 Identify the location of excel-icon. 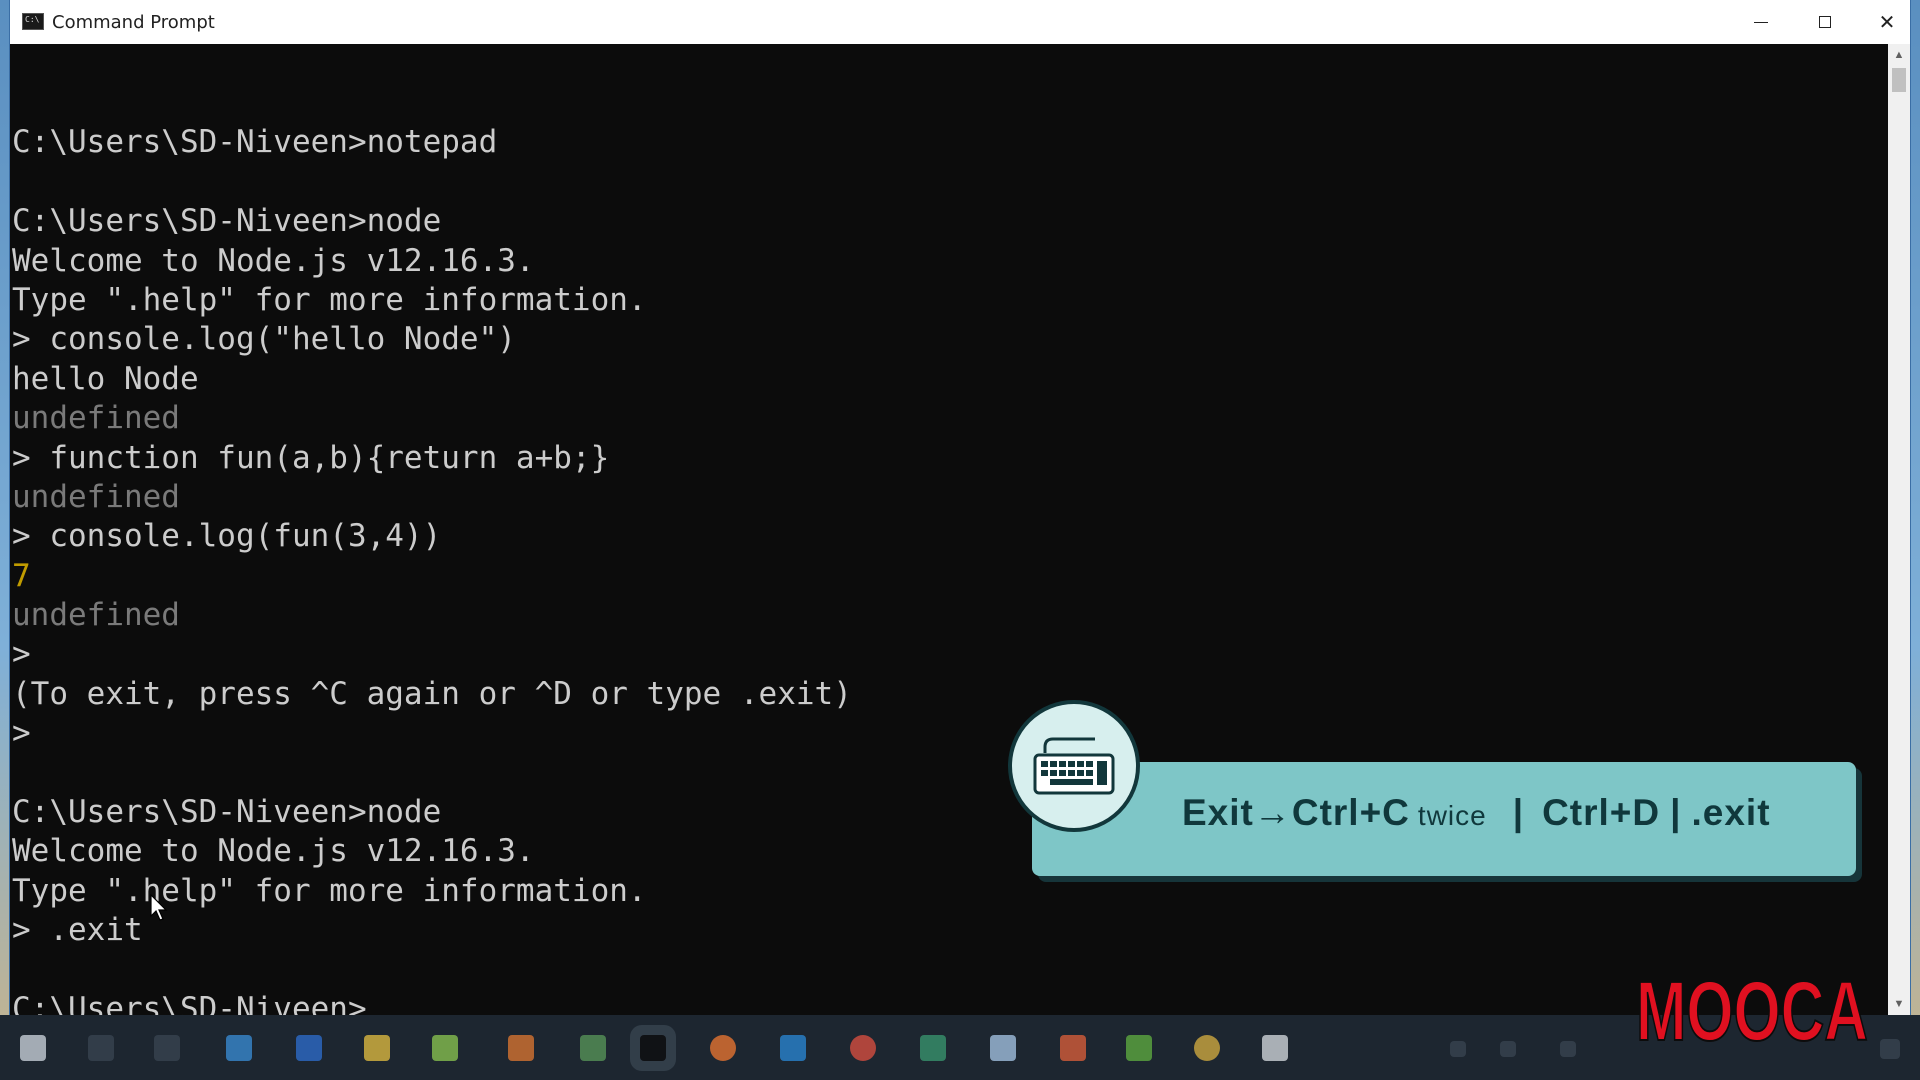
(1139, 1048).